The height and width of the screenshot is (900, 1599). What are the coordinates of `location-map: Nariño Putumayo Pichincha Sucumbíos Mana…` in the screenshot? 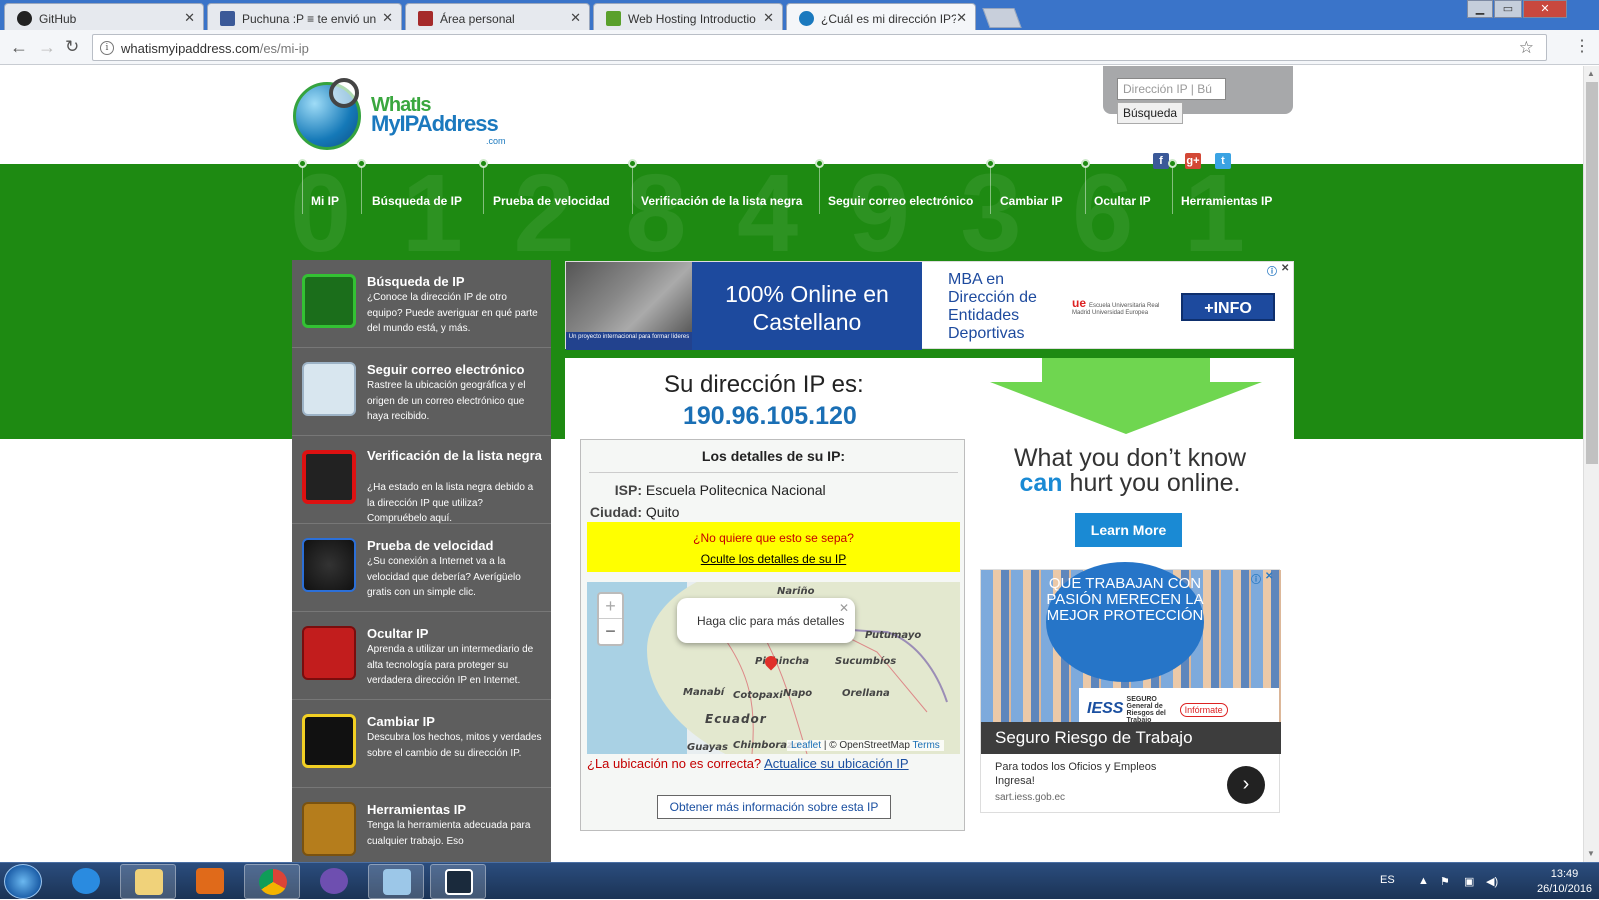 It's located at (773, 668).